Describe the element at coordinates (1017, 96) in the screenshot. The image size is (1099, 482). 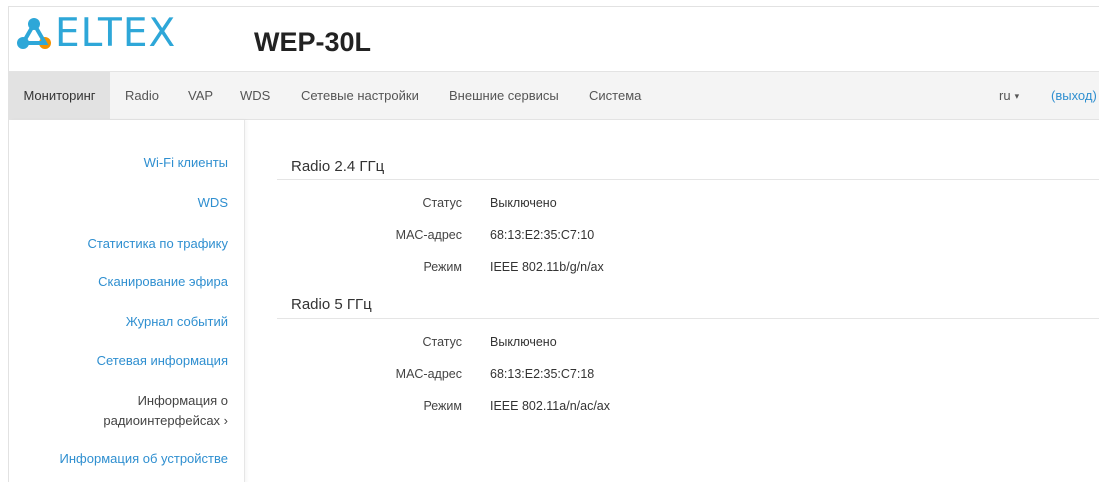
I see `chevron-down-icon: ▾` at that location.